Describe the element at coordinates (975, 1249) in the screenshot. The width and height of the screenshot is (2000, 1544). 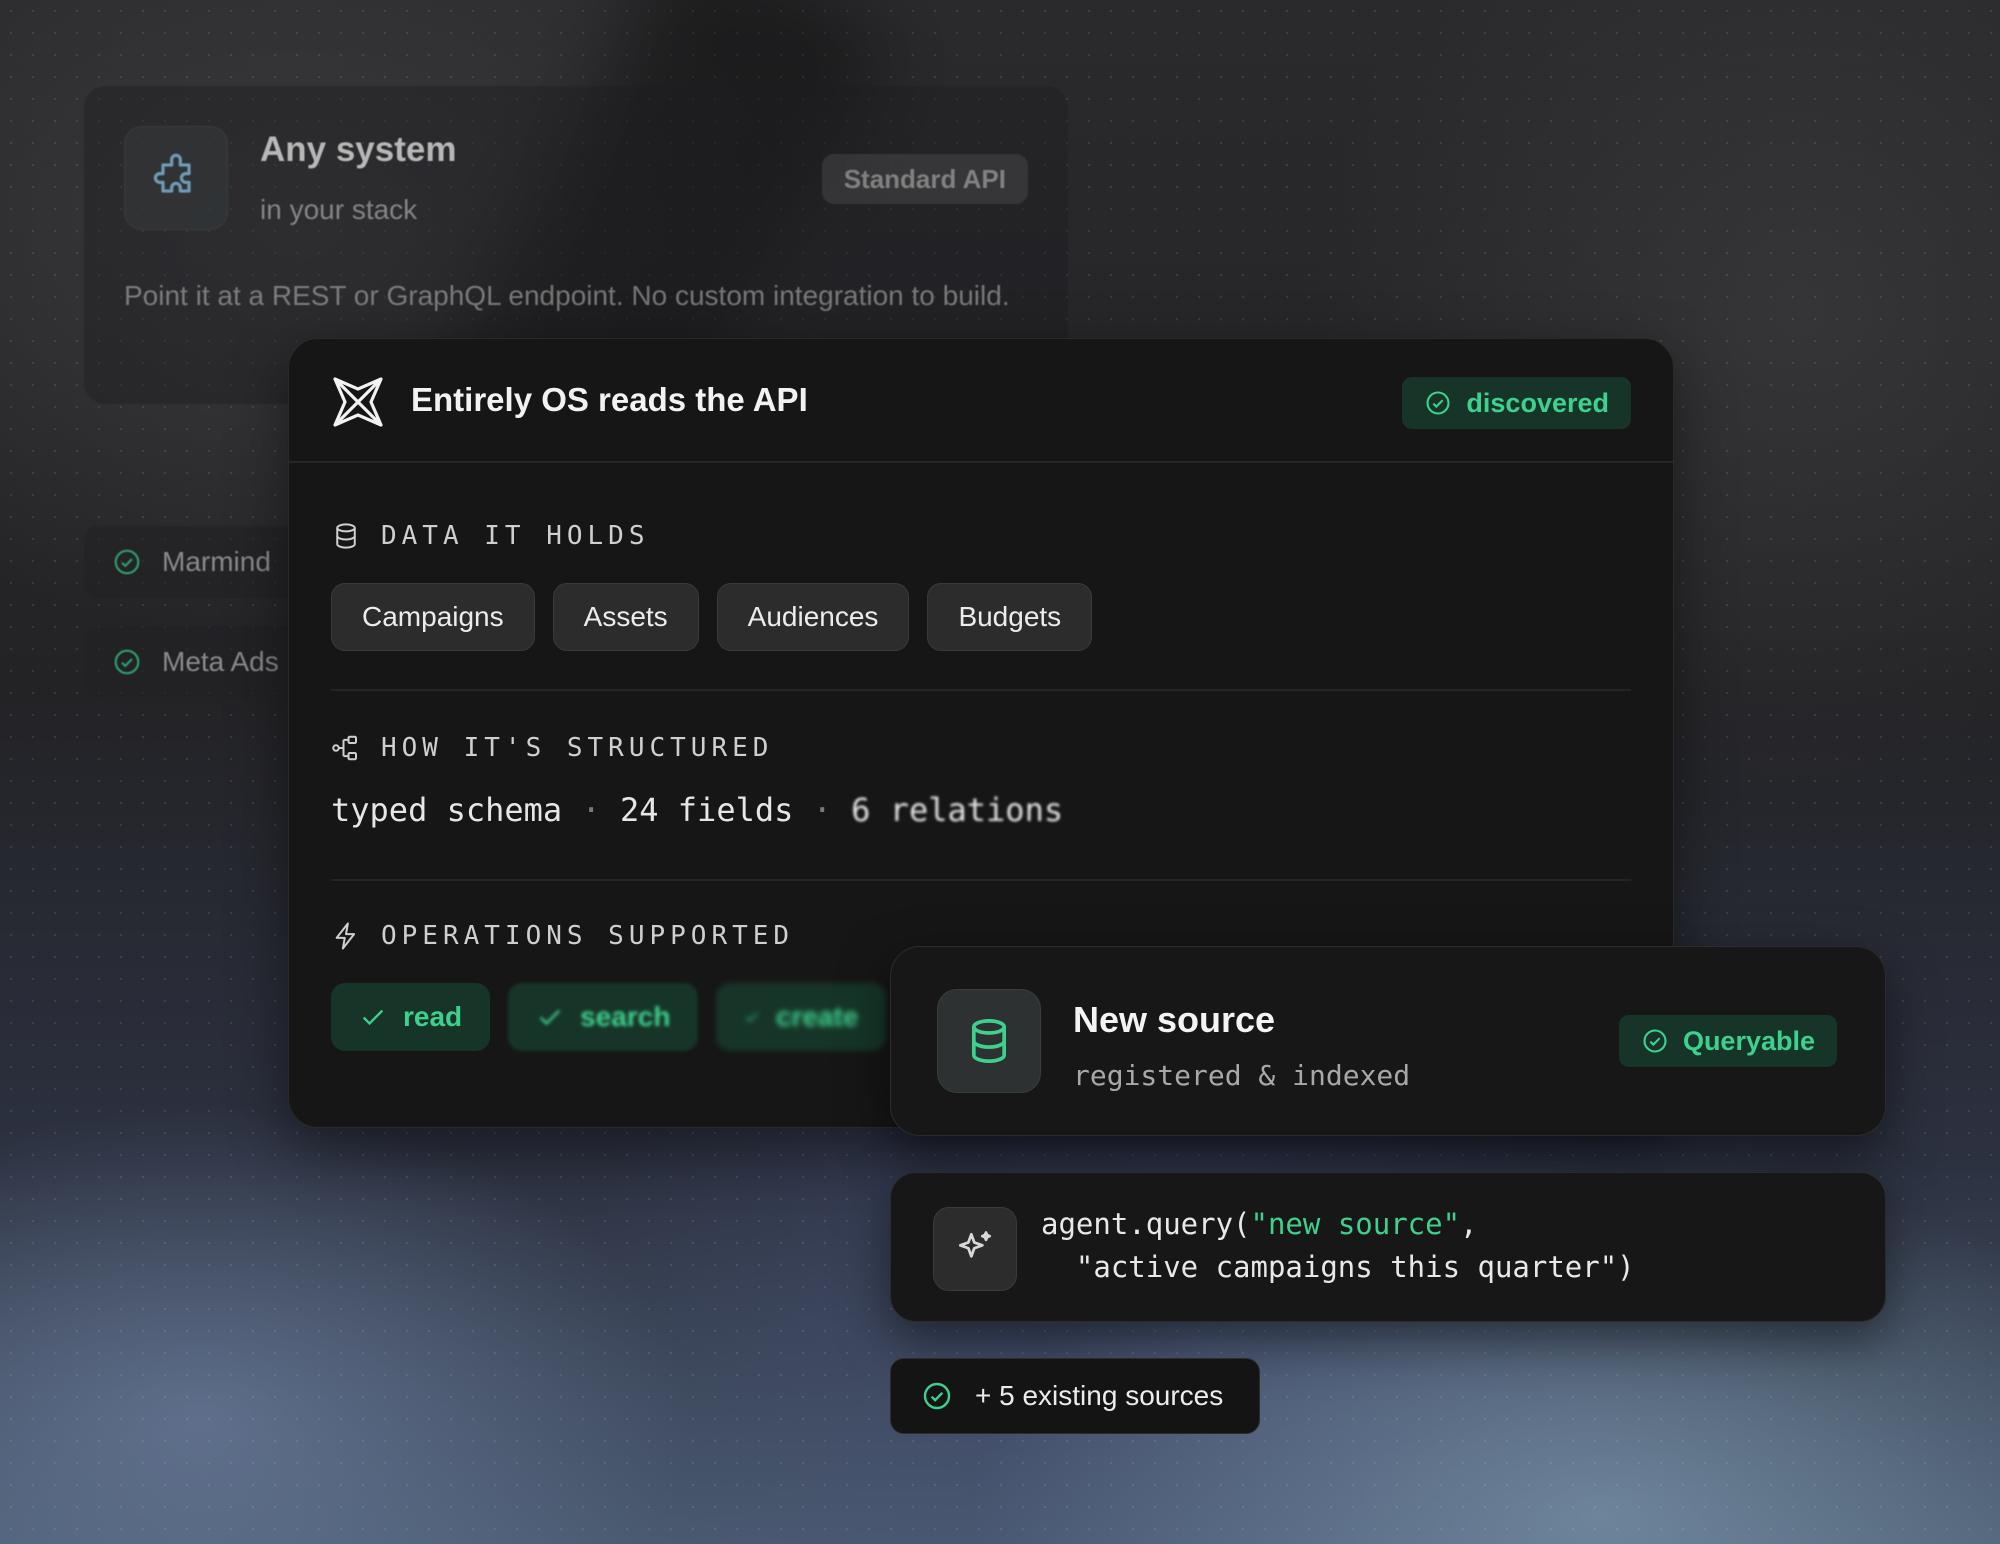
I see `sparkle-icon` at that location.